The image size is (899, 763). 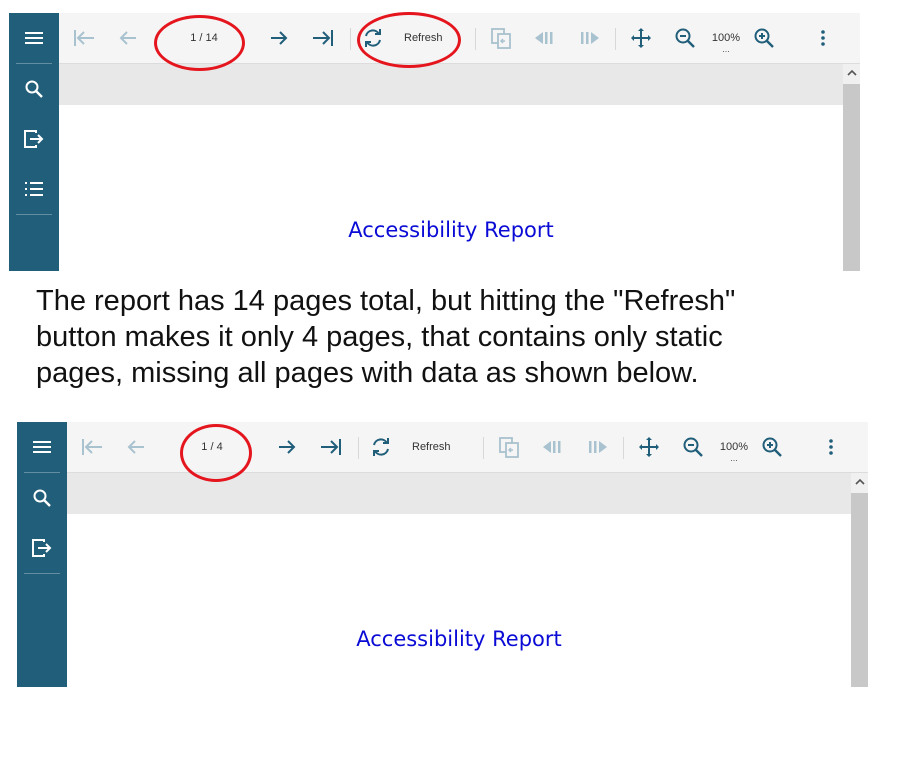 I want to click on refresh-button: Refresh, so click(x=414, y=447).